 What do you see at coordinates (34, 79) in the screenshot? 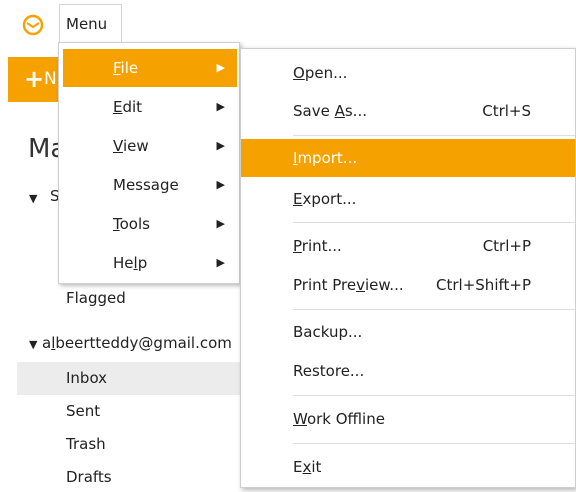
I see `plus-icon: +` at bounding box center [34, 79].